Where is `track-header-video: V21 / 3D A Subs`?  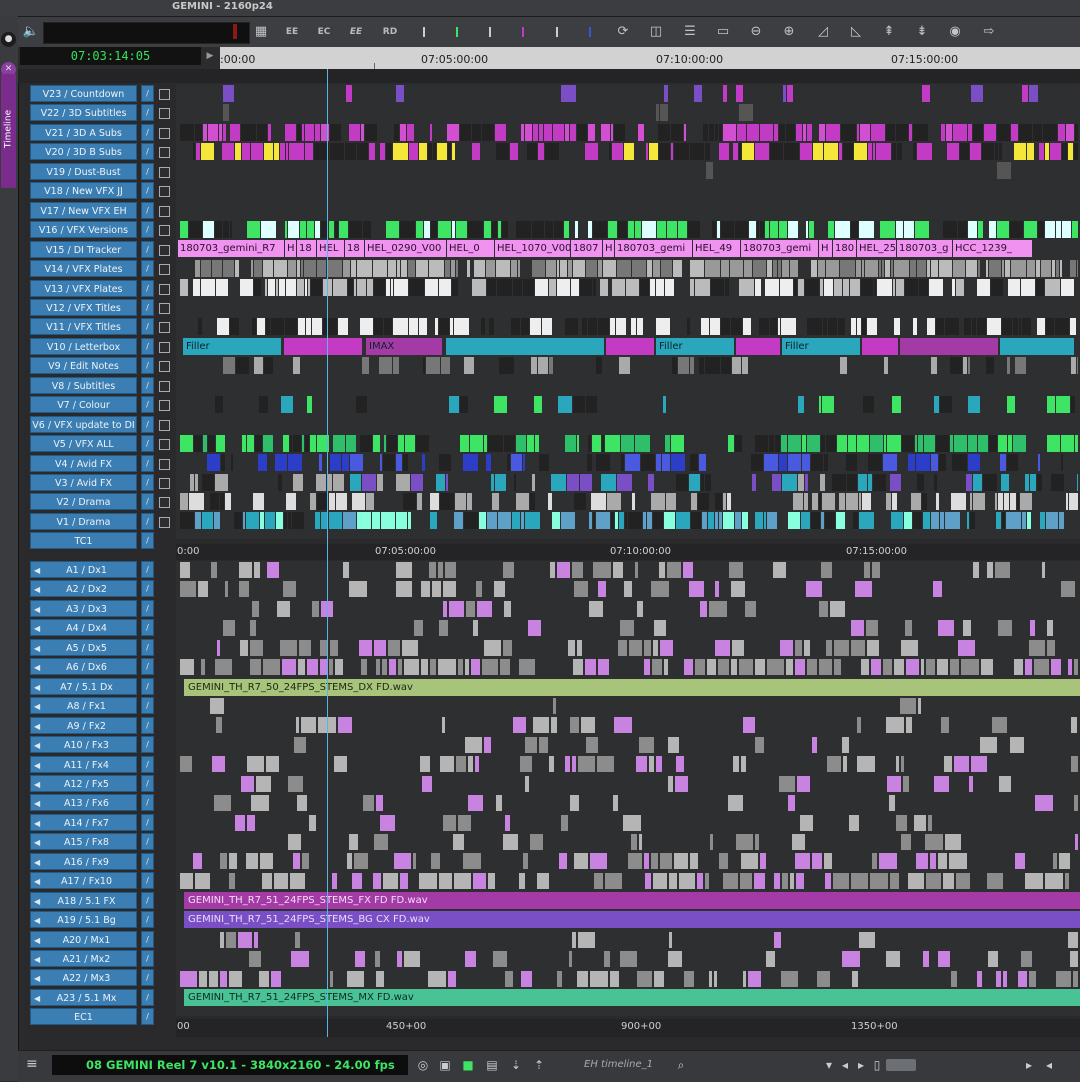 track-header-video: V21 / 3D A Subs is located at coordinates (83, 132).